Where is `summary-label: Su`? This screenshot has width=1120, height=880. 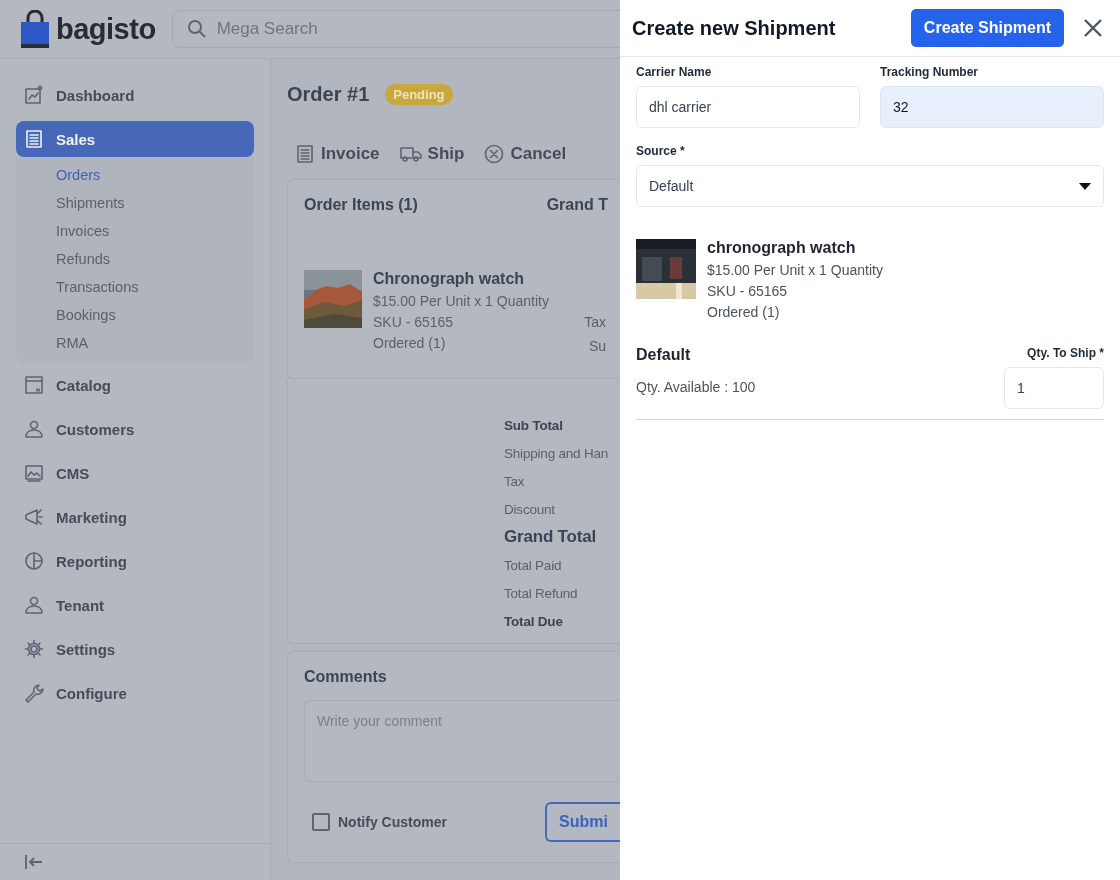
summary-label: Su is located at coordinates (597, 346).